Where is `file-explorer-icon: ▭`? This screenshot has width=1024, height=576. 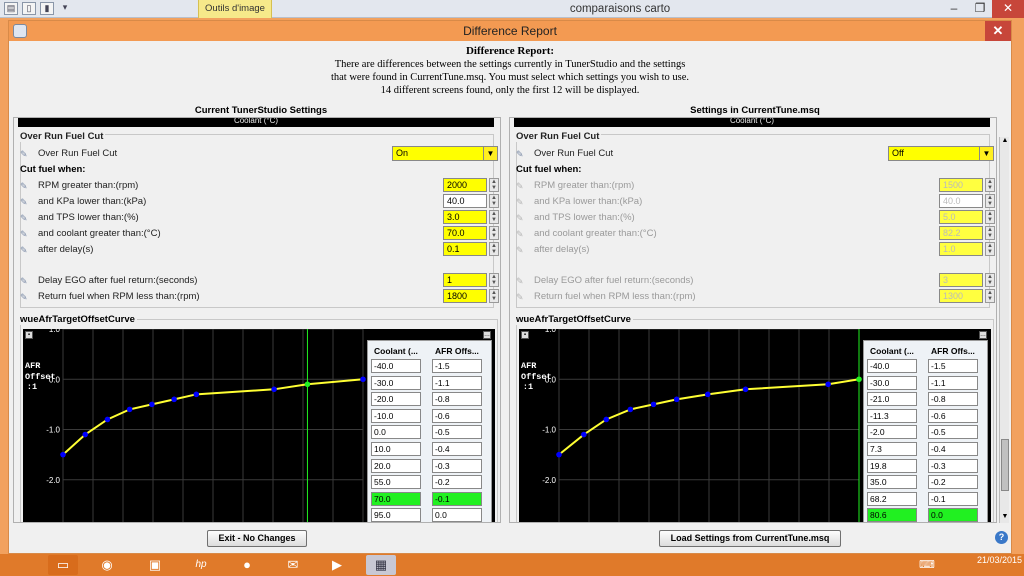
file-explorer-icon: ▭ is located at coordinates (63, 565).